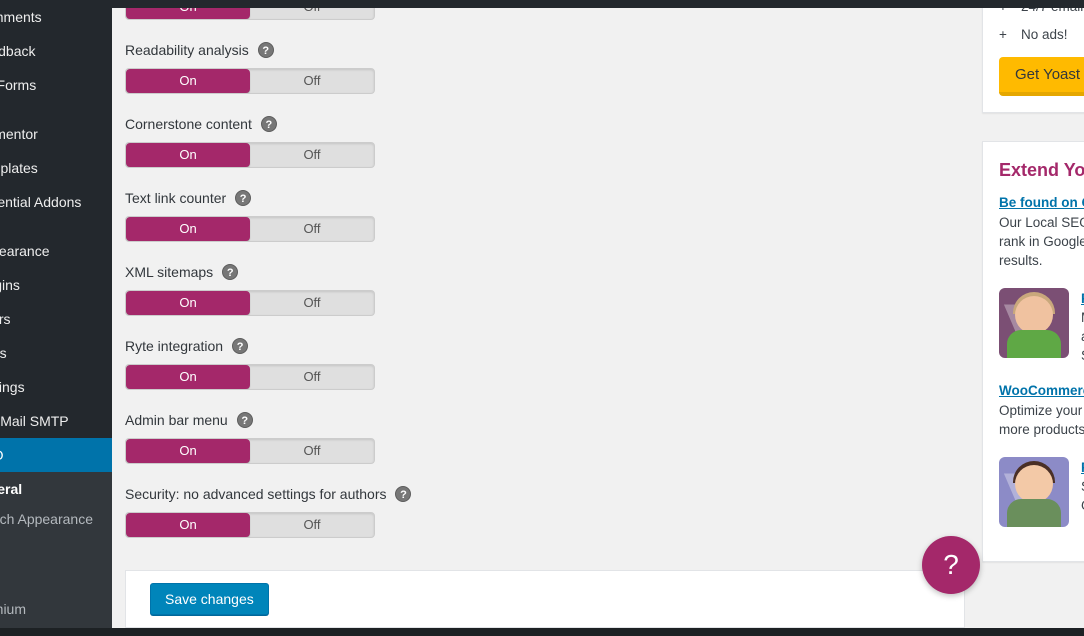  I want to click on sidebar-item-label: Plugins, so click(10, 285).